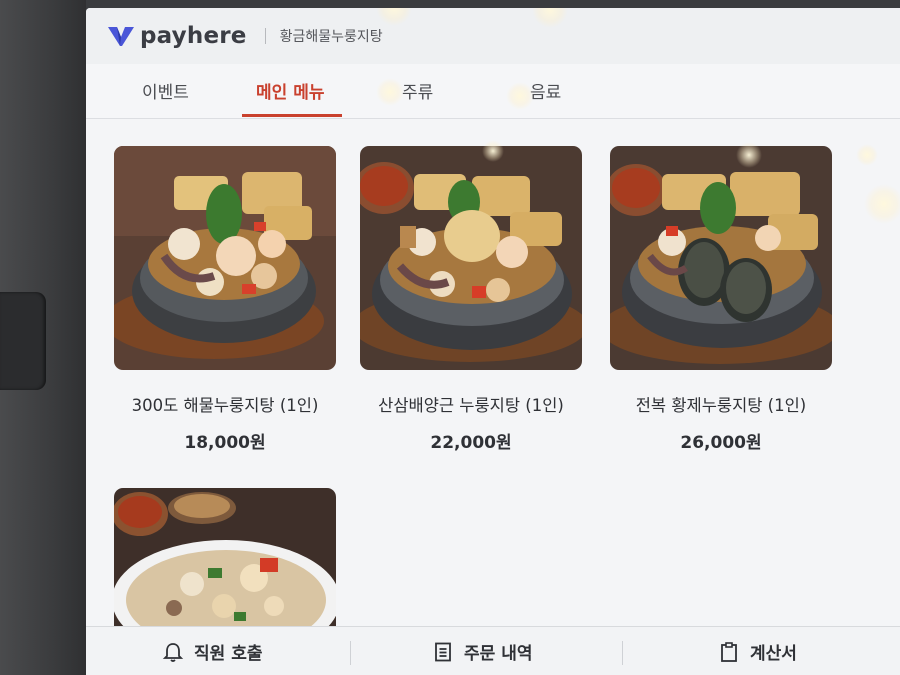 This screenshot has width=900, height=675. What do you see at coordinates (173, 652) in the screenshot?
I see `bell-icon` at bounding box center [173, 652].